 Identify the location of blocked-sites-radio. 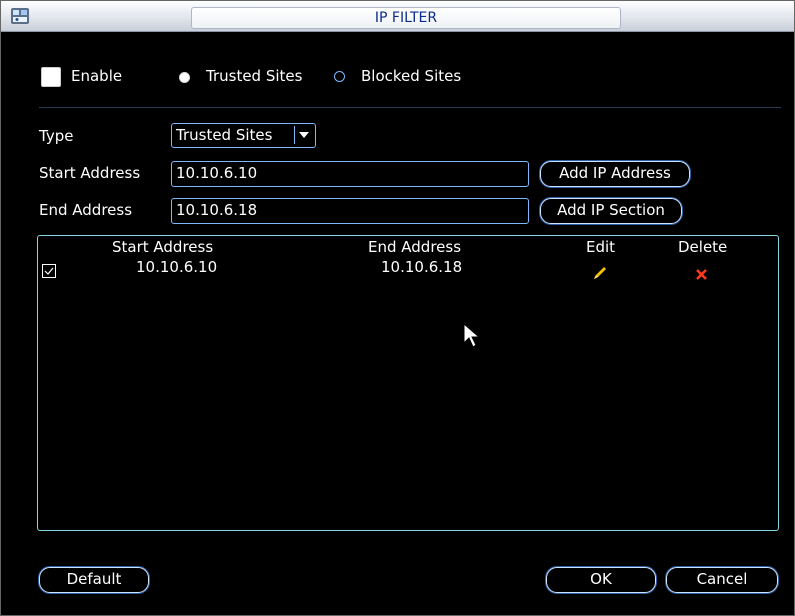
(339, 76).